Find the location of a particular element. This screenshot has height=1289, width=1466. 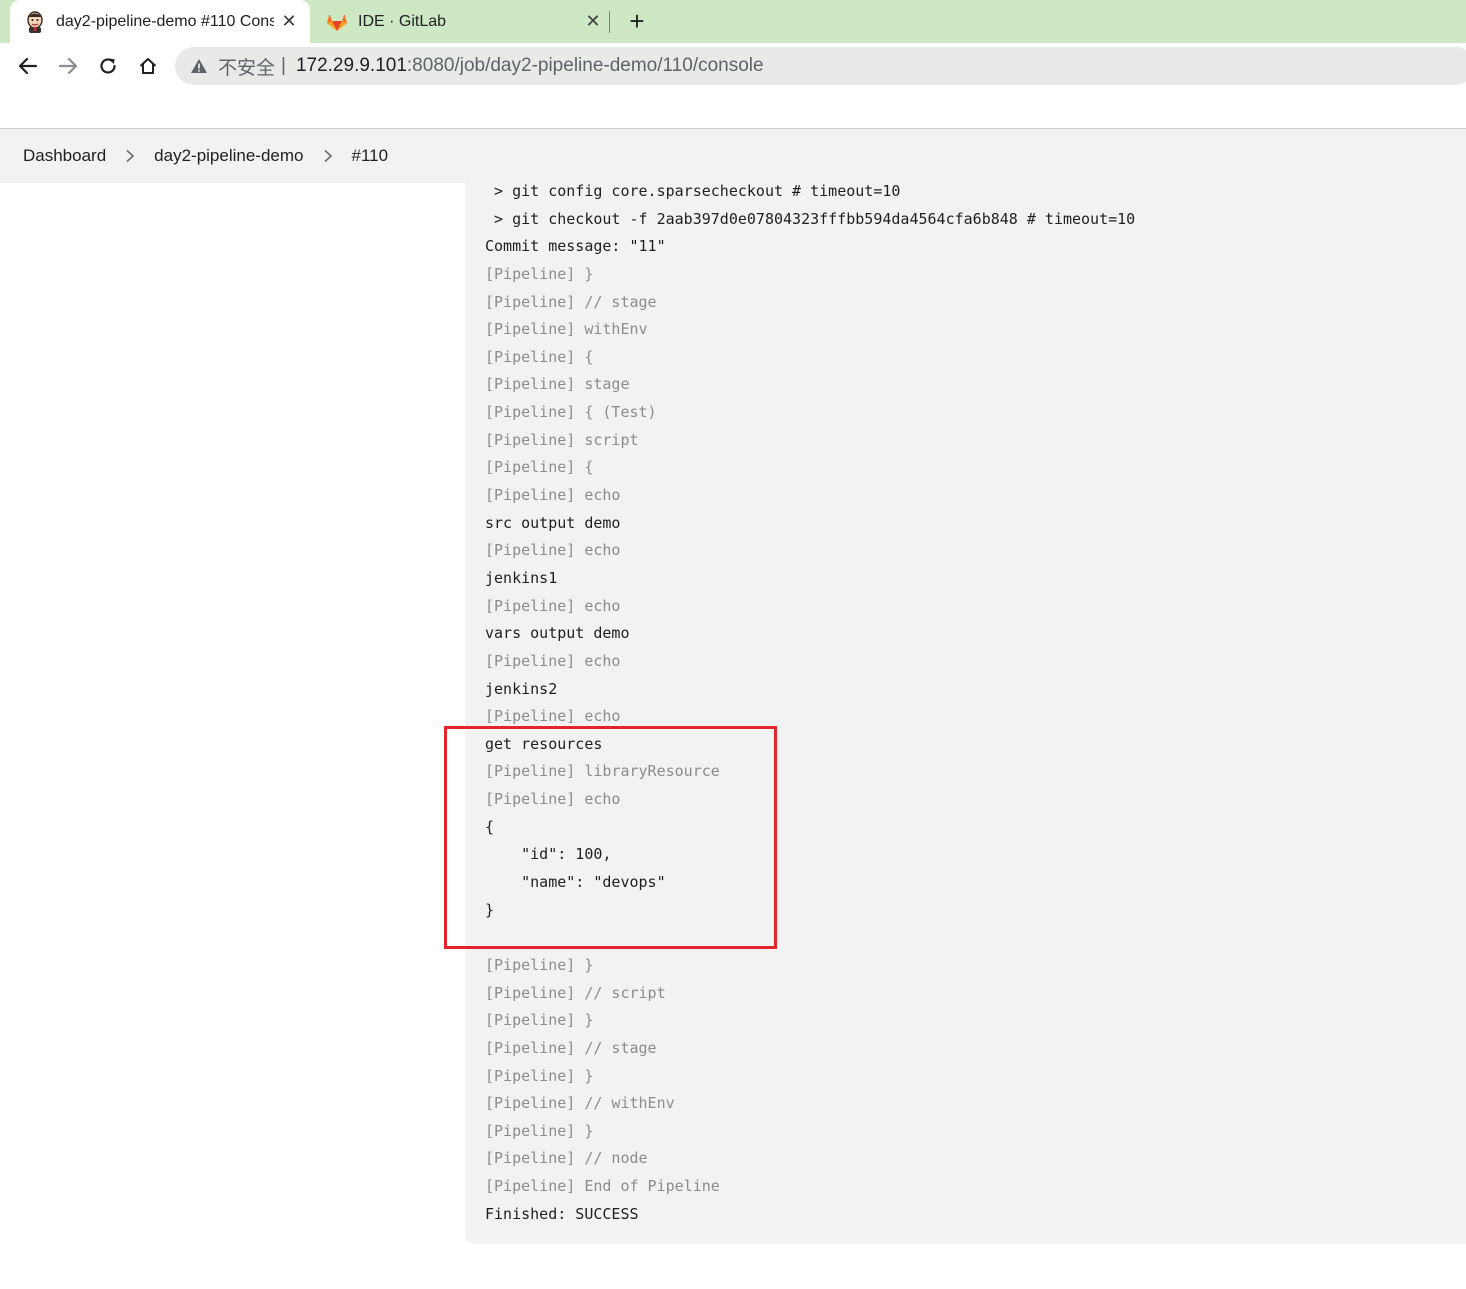

tab-jenkins-console: day2-pipeline-demo #110 Console ✕ is located at coordinates (160, 21).